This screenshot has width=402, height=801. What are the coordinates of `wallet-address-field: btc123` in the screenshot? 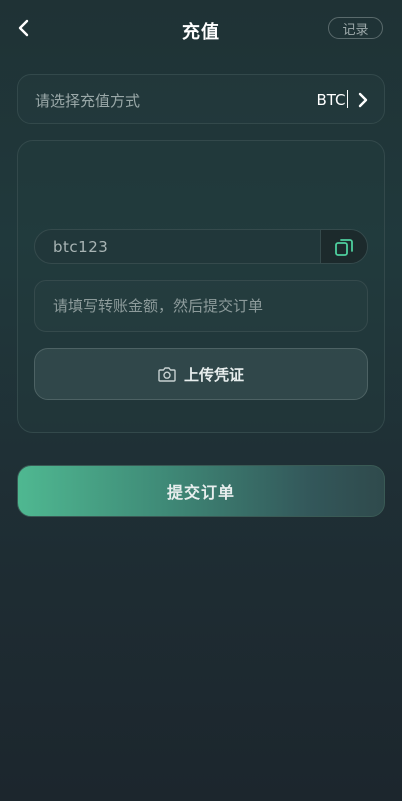 It's located at (201, 246).